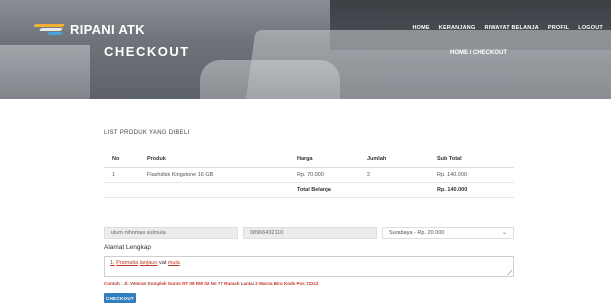 This screenshot has height=306, width=611. What do you see at coordinates (121, 175) in the screenshot?
I see `cell-no: 1` at bounding box center [121, 175].